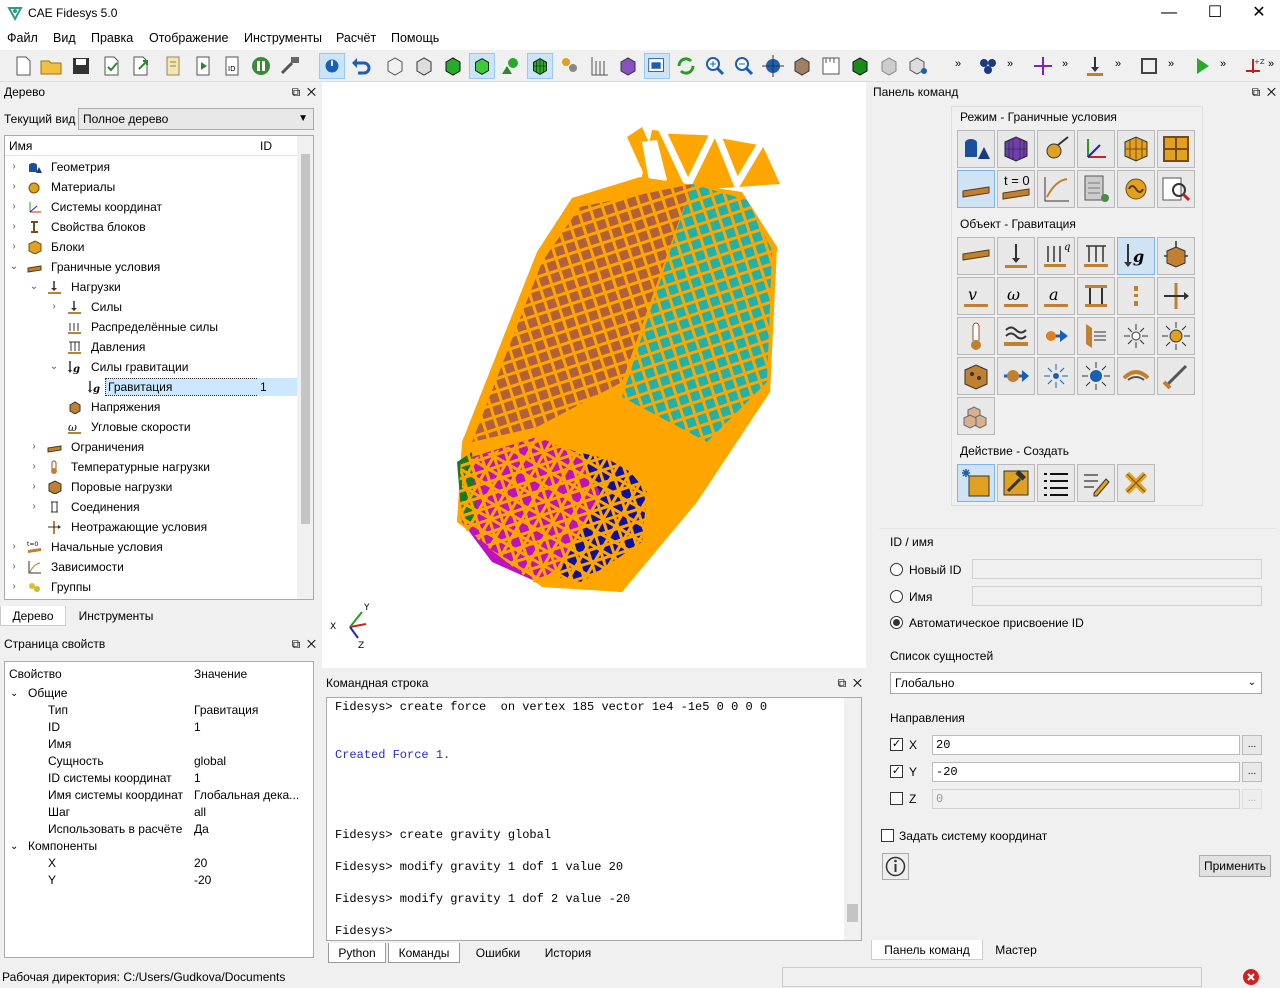 The width and height of the screenshot is (1280, 988). Describe the element at coordinates (1136, 376) in the screenshot. I see `obj-contact-button` at that location.